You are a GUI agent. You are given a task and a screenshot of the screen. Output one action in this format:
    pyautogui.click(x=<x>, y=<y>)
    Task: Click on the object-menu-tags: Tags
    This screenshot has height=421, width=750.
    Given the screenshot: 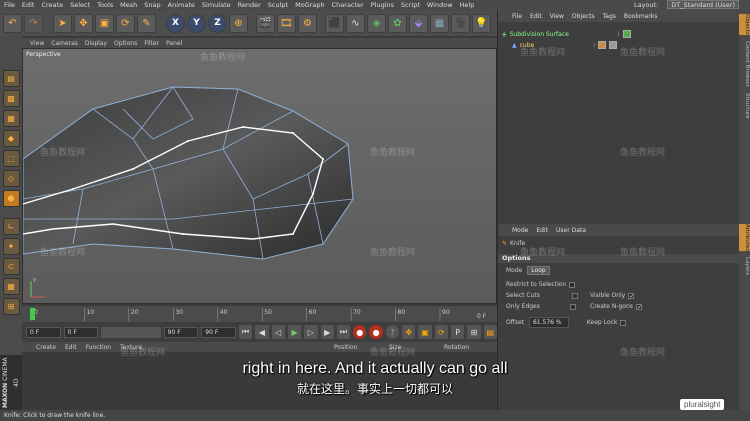 What is the action you would take?
    pyautogui.click(x=609, y=16)
    